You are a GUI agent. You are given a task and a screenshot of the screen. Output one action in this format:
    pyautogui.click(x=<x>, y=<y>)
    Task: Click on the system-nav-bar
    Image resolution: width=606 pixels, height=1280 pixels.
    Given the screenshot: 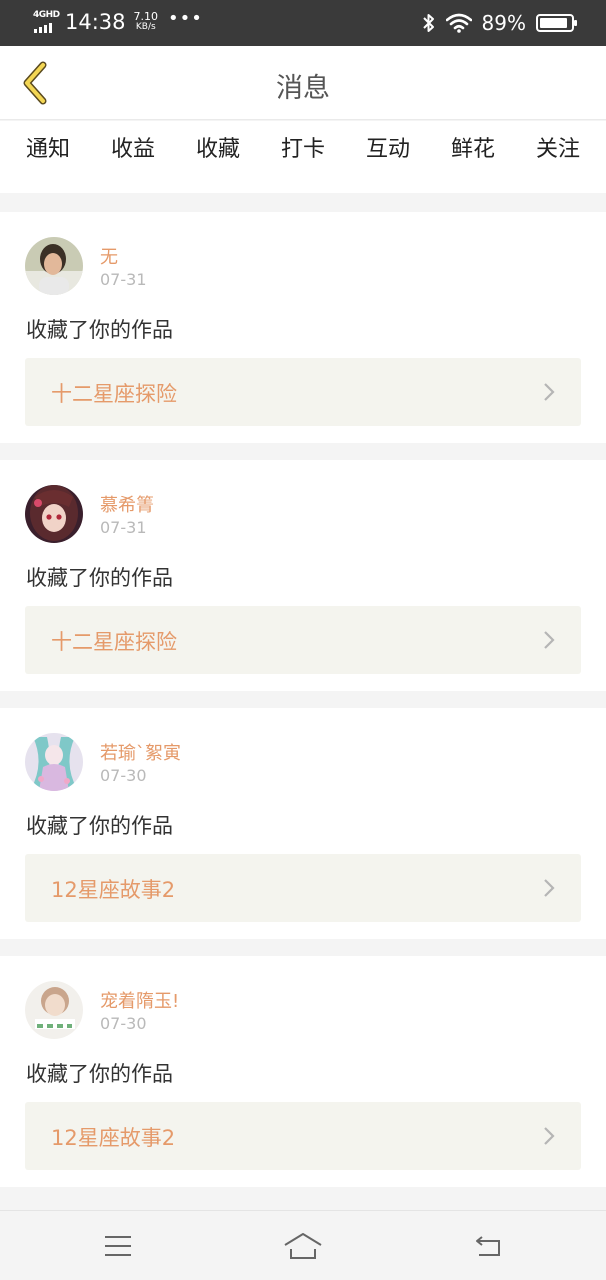 What is the action you would take?
    pyautogui.click(x=303, y=1245)
    